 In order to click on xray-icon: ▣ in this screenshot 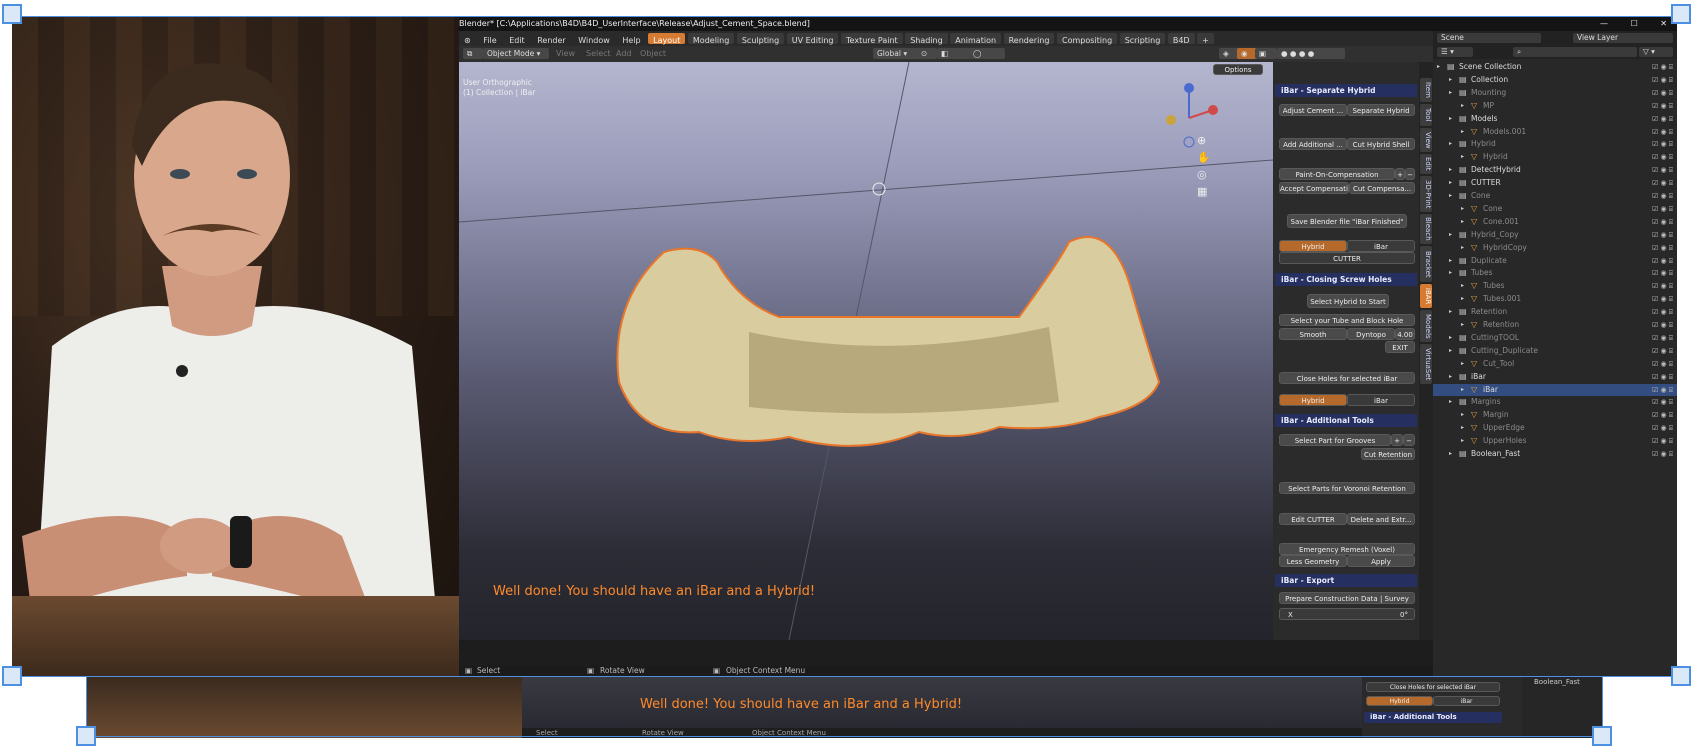, I will do `click(1266, 53)`.